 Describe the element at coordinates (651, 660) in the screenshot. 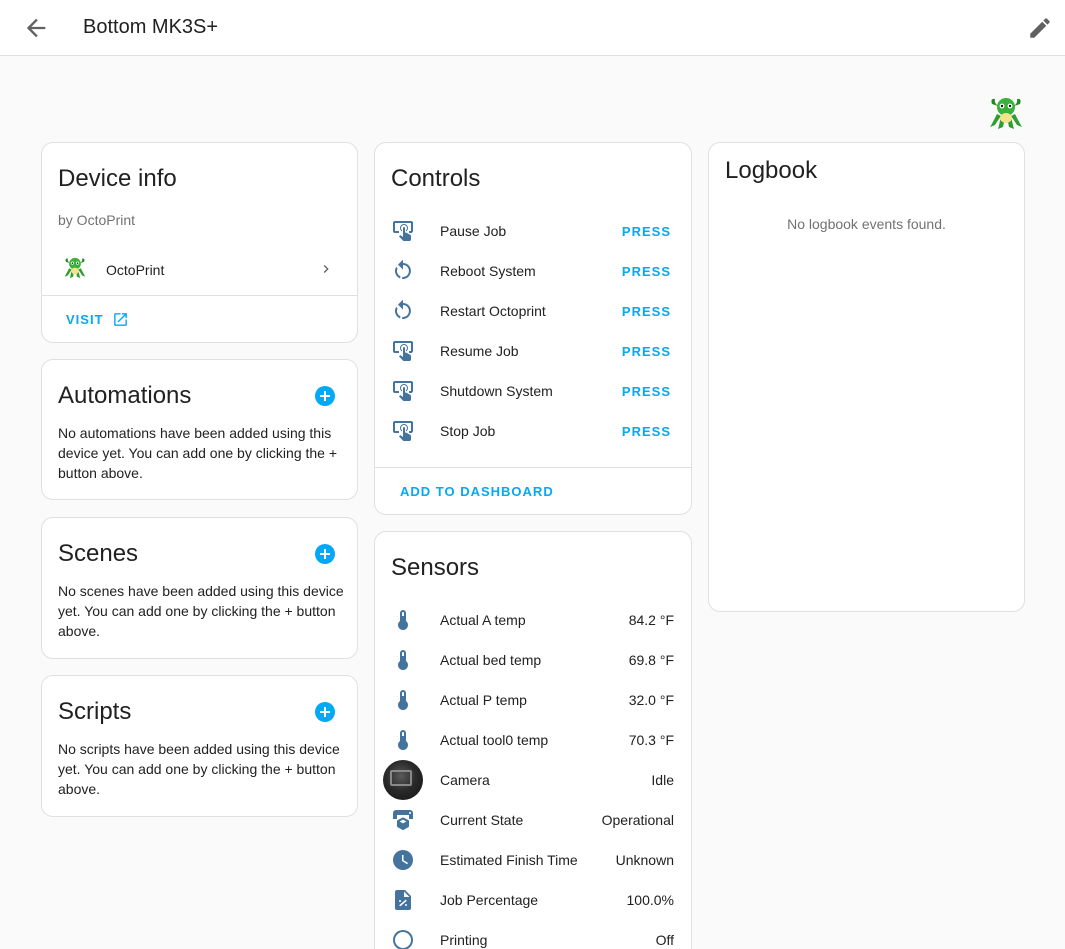

I see `sensor-value: 69.8 °F` at that location.